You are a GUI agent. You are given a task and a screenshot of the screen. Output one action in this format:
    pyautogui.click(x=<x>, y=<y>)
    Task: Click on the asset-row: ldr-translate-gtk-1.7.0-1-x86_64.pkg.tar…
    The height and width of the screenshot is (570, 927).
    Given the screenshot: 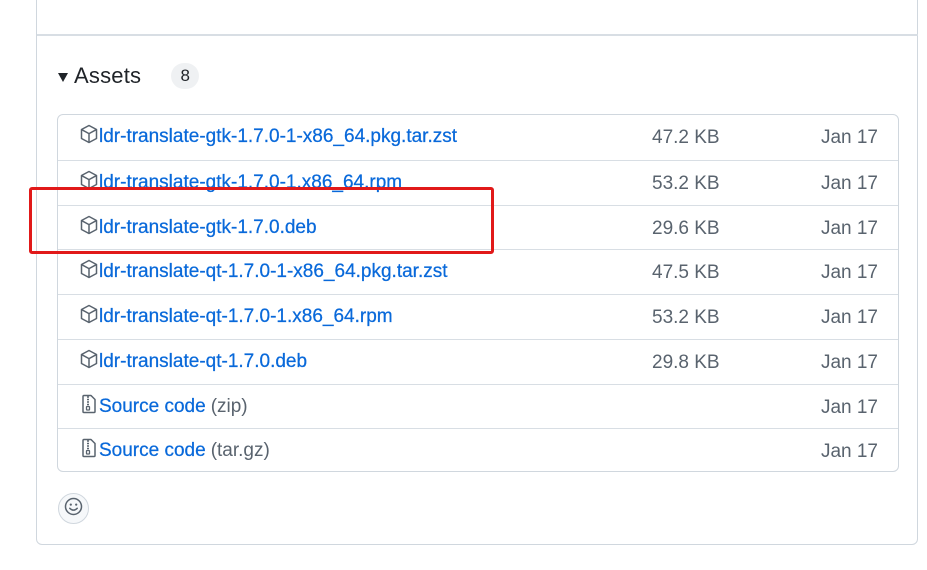 What is the action you would take?
    pyautogui.click(x=478, y=137)
    